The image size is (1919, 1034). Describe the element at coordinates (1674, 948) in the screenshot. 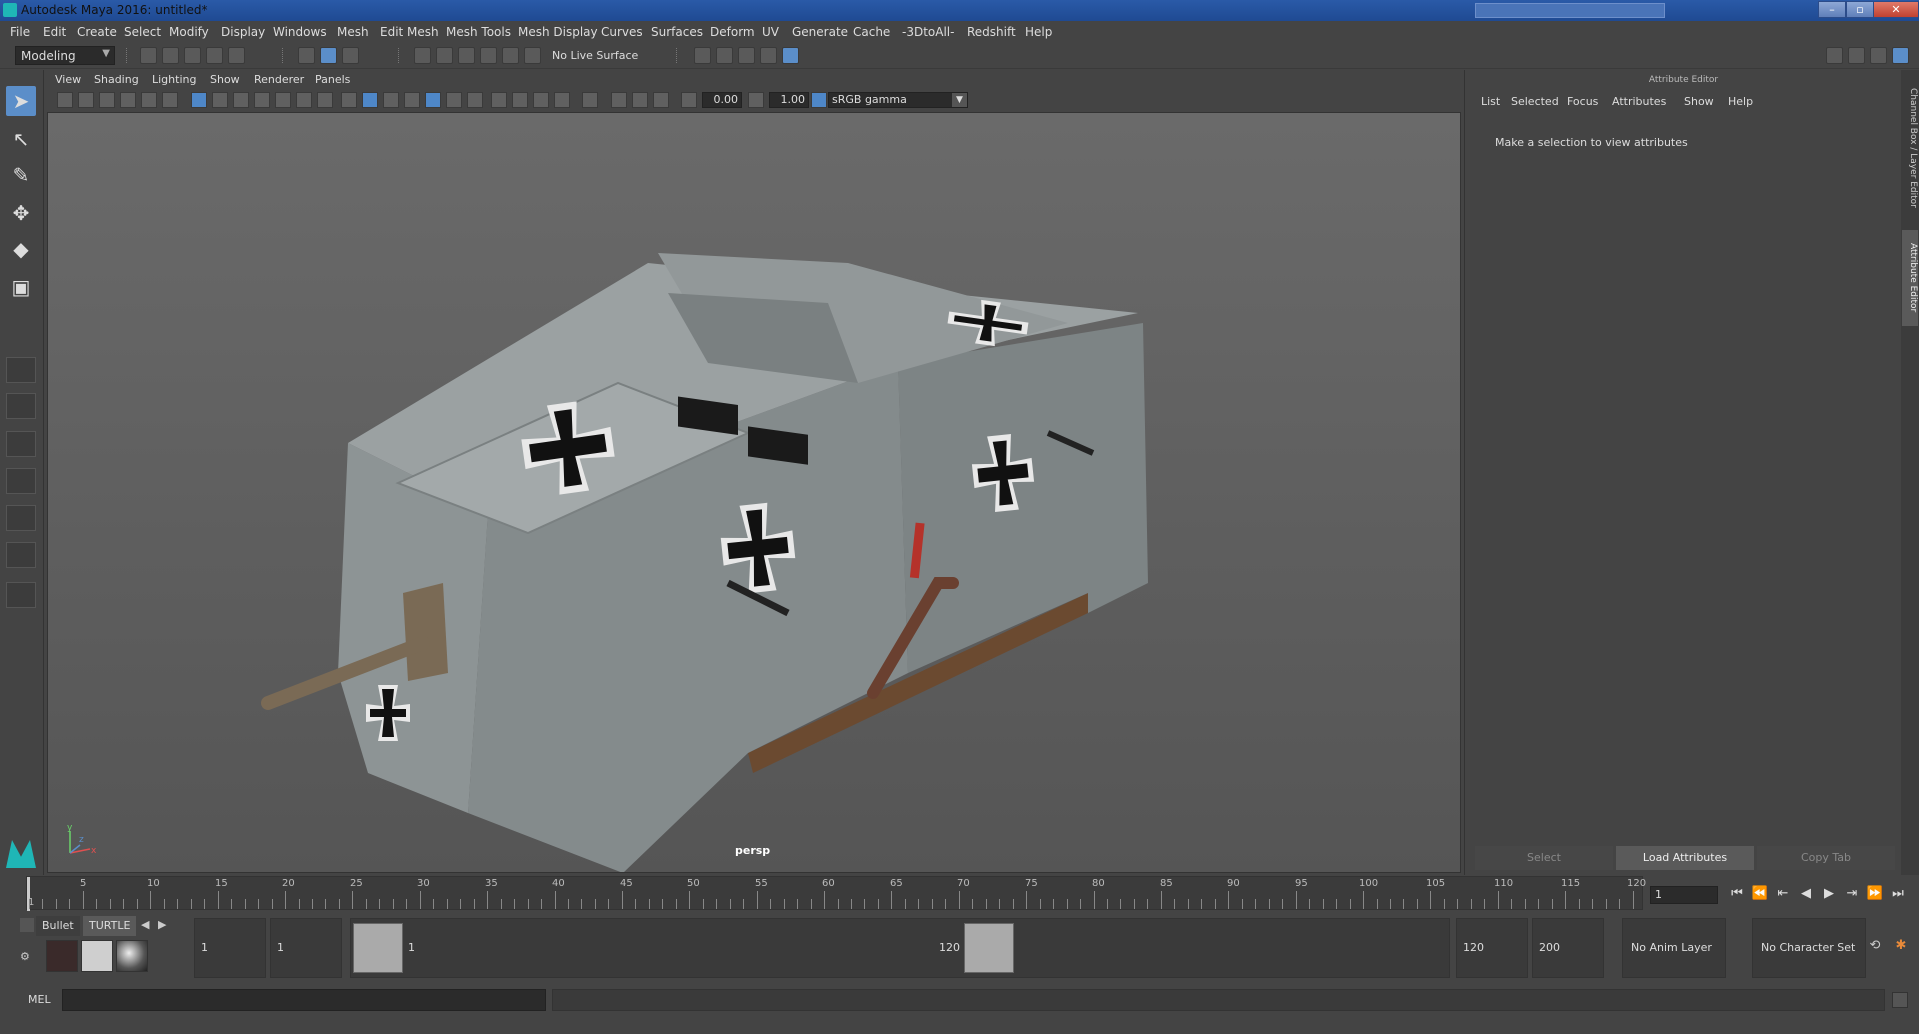

I see `anim-layer-dropdown: No Anim Layer` at that location.